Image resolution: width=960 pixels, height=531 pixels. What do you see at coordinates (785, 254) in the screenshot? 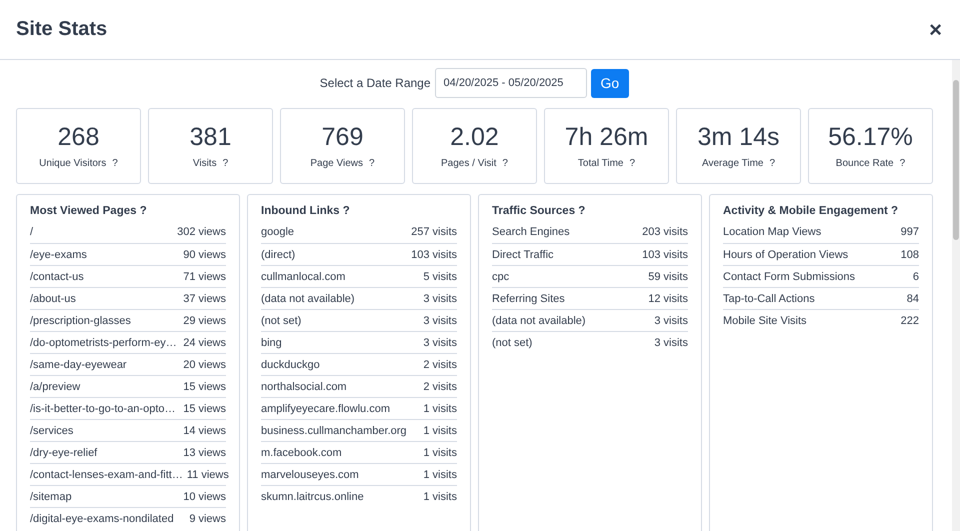
I see `row-label: Hours of Operation Views` at bounding box center [785, 254].